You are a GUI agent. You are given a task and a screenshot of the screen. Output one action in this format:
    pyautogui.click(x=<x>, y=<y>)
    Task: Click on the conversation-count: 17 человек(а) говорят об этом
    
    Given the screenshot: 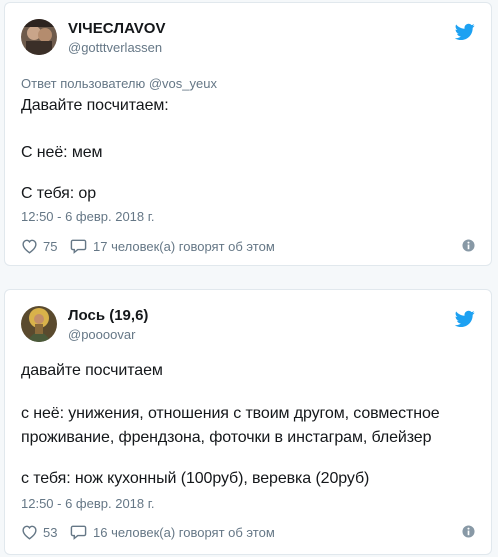 What is the action you would take?
    pyautogui.click(x=184, y=246)
    